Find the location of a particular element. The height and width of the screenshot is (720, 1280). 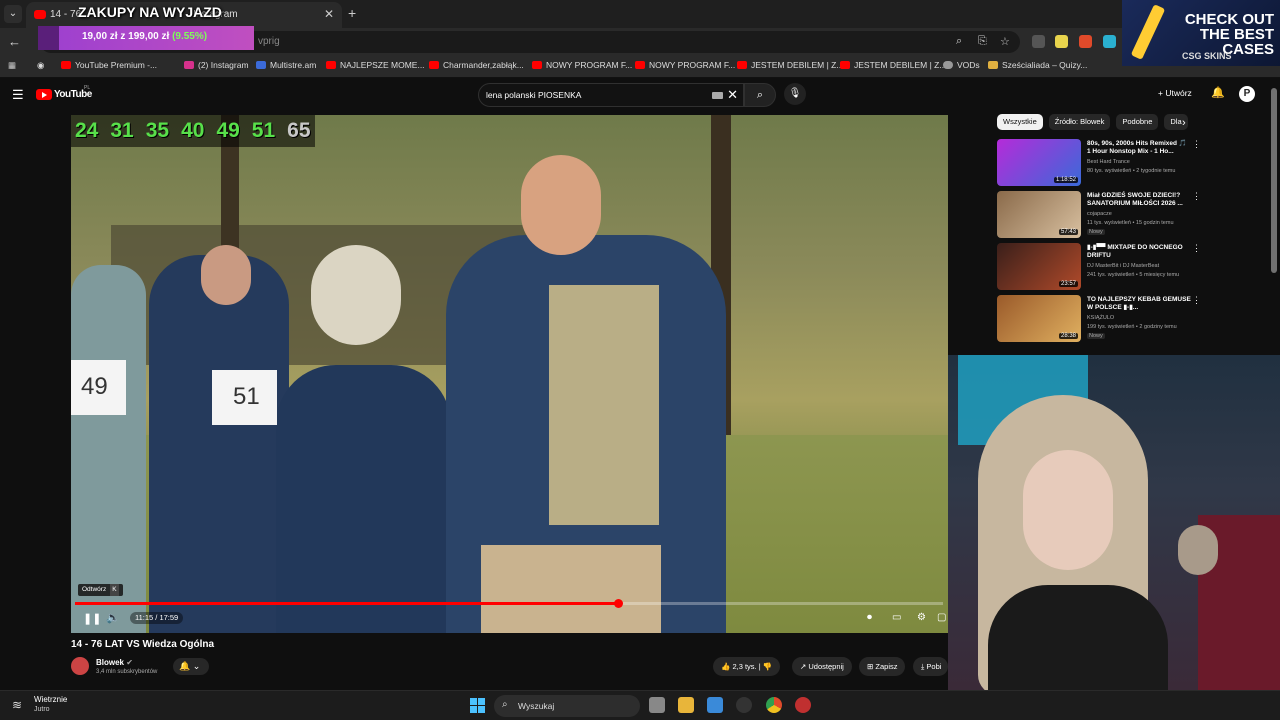

new-tab-icon: + is located at coordinates (352, 13).